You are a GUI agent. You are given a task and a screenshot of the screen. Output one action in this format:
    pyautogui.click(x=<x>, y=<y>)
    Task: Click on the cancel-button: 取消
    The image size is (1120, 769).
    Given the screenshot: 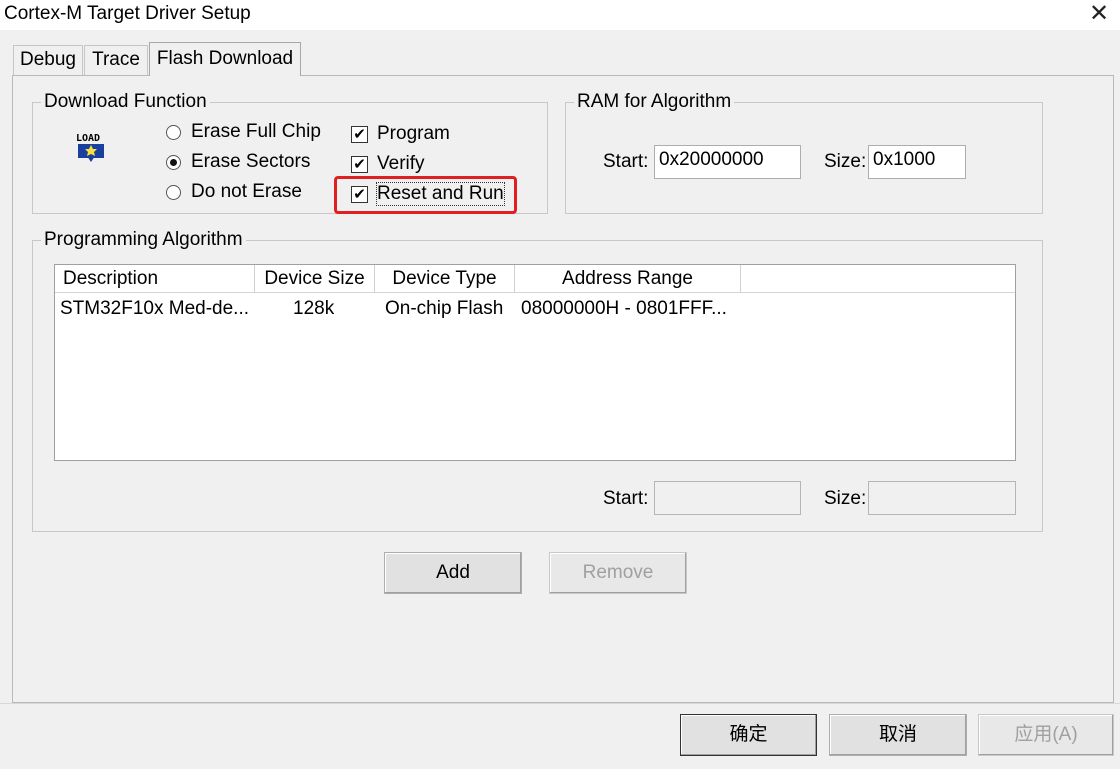 What is the action you would take?
    pyautogui.click(x=898, y=735)
    